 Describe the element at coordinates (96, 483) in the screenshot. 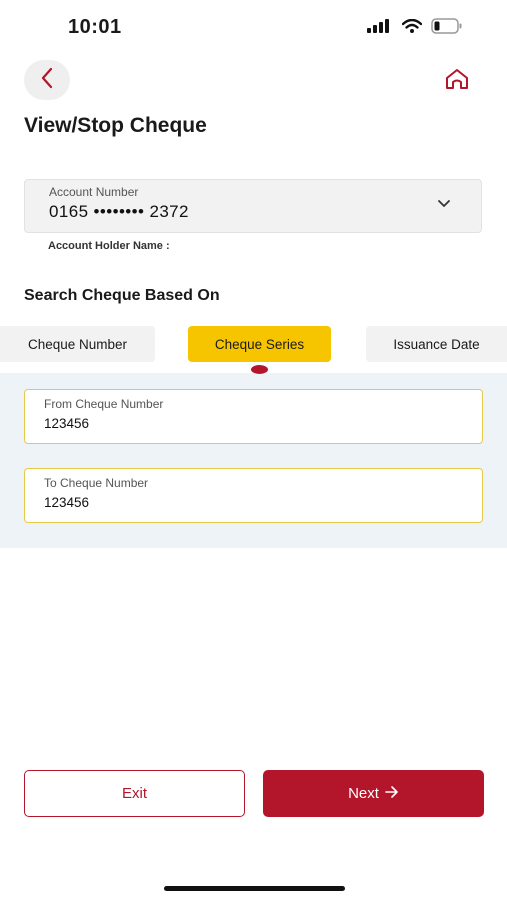

I see `to-cheque-number-label: To Cheque Number` at that location.